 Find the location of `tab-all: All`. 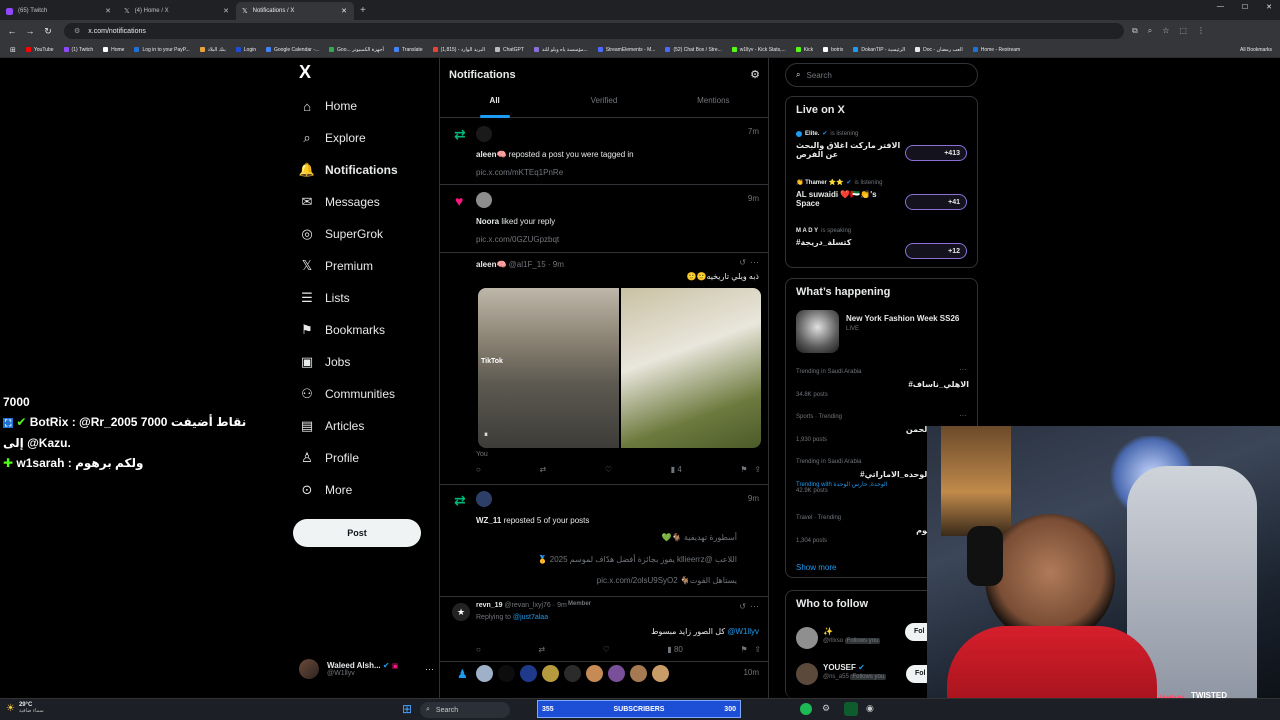

tab-all: All is located at coordinates (494, 107).